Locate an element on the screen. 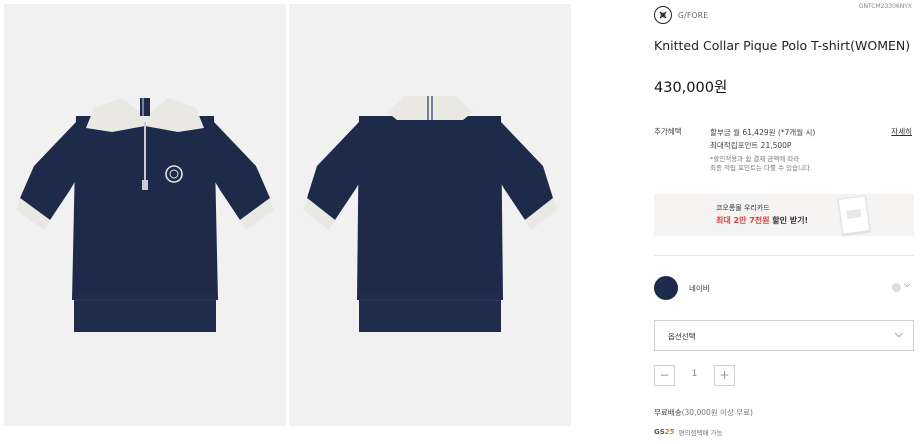 This screenshot has width=920, height=444. quantity-decrease-button: − is located at coordinates (664, 375).